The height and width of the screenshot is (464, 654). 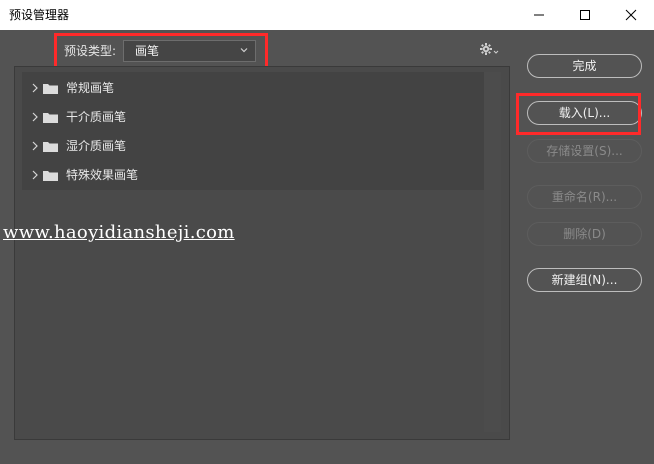 I want to click on maximize-button, so click(x=585, y=15).